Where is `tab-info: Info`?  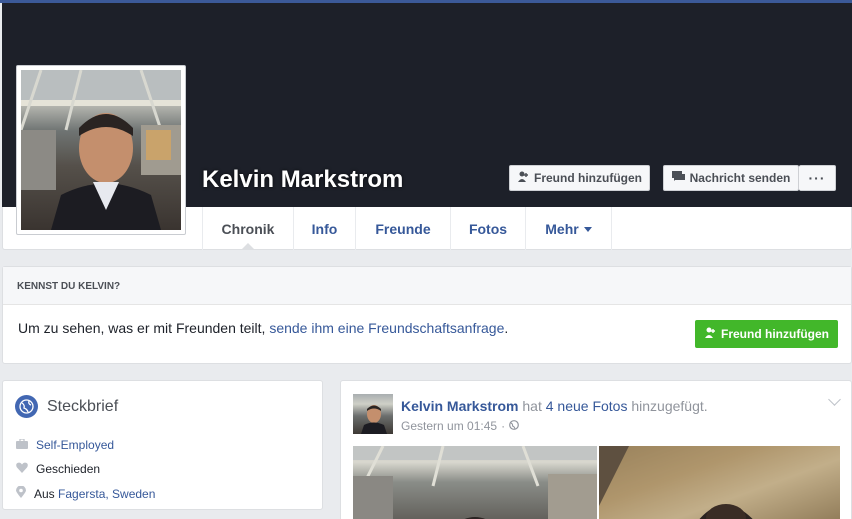
tab-info: Info is located at coordinates (324, 228).